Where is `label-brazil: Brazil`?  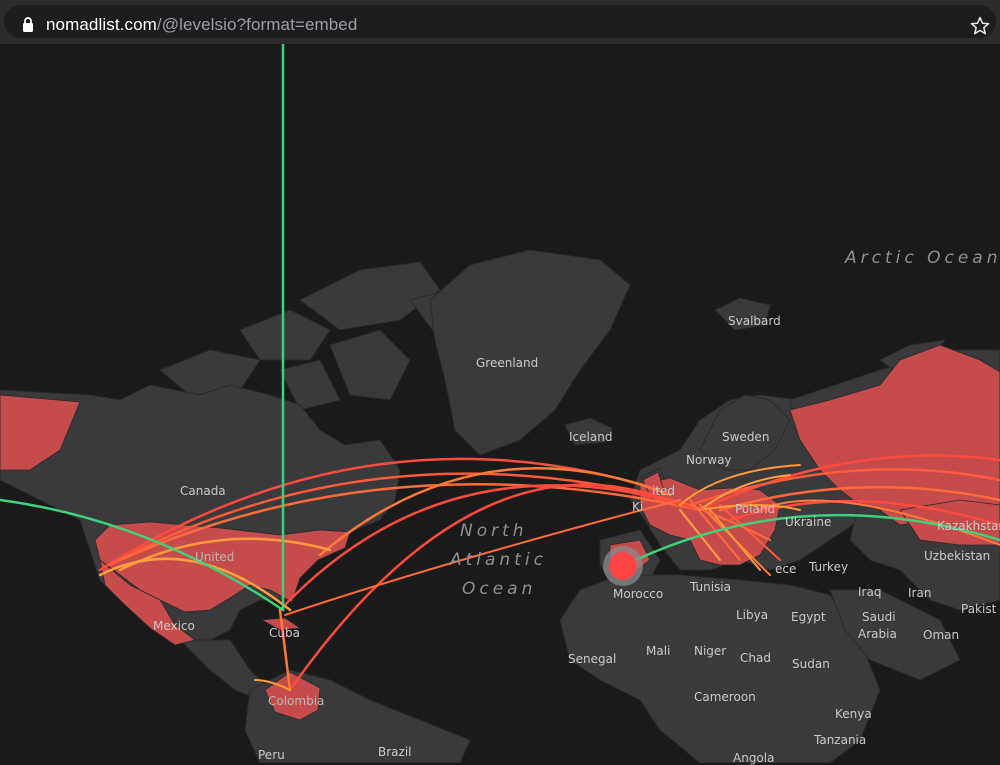
label-brazil: Brazil is located at coordinates (395, 752).